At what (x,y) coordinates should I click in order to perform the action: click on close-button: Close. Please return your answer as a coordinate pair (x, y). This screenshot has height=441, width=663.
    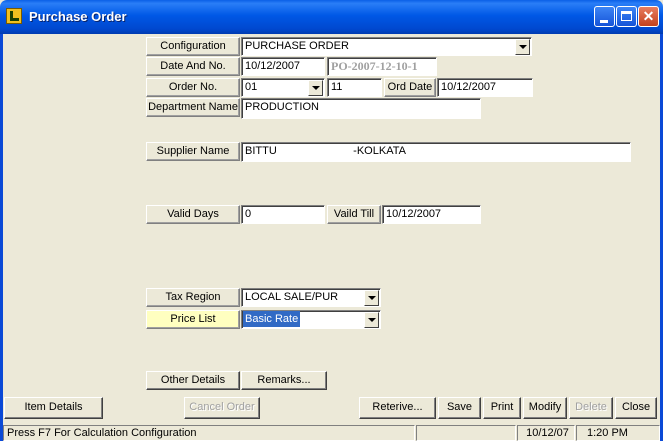
    Looking at the image, I should click on (636, 408).